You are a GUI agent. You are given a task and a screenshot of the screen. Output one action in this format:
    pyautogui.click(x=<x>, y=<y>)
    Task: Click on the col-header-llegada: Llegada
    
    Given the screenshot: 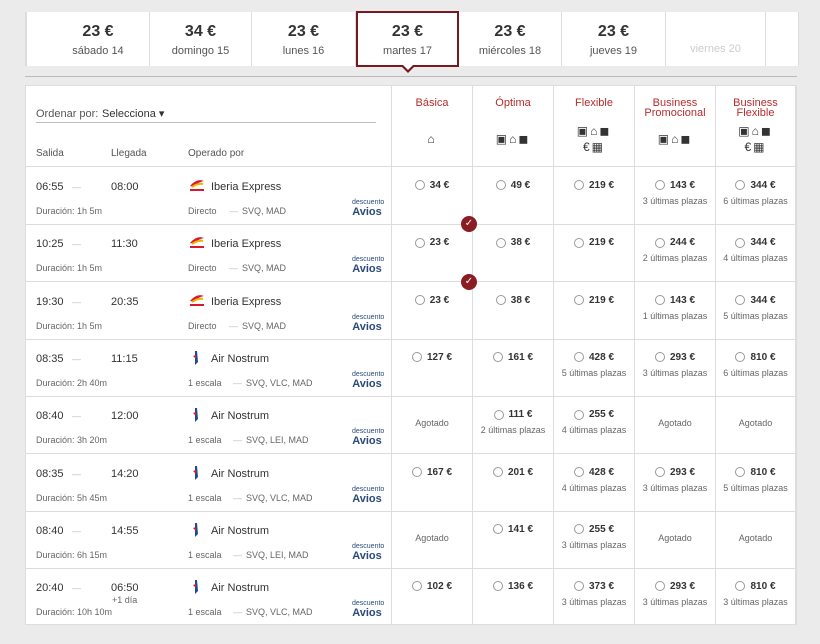 What is the action you would take?
    pyautogui.click(x=129, y=153)
    